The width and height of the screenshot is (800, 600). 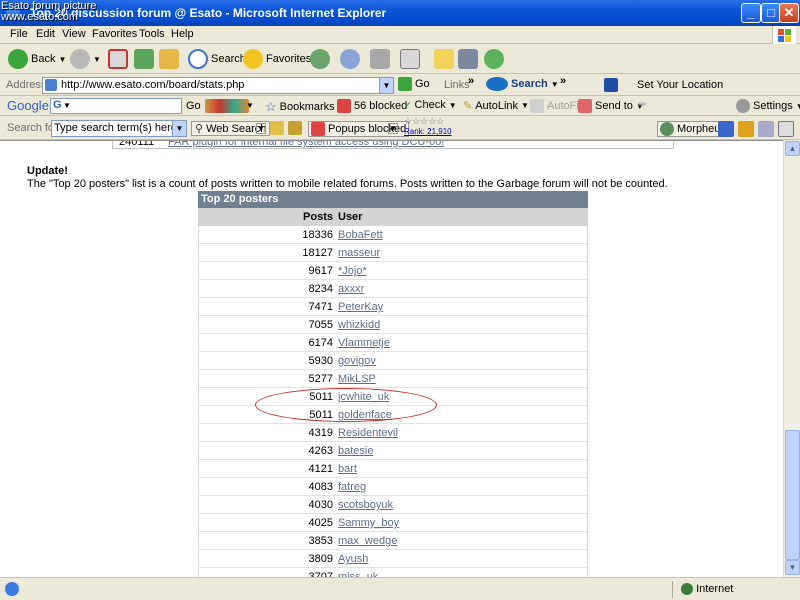 What do you see at coordinates (393, 271) in the screenshot?
I see `poster-row: 9617 *Jojo*` at bounding box center [393, 271].